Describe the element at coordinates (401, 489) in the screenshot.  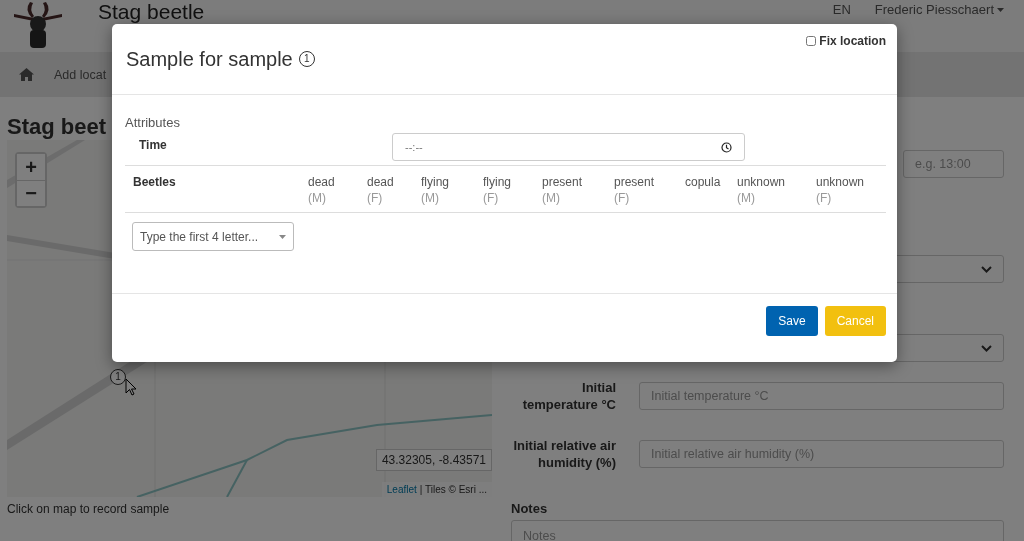
I see `leaflet-link: Leaflet` at that location.